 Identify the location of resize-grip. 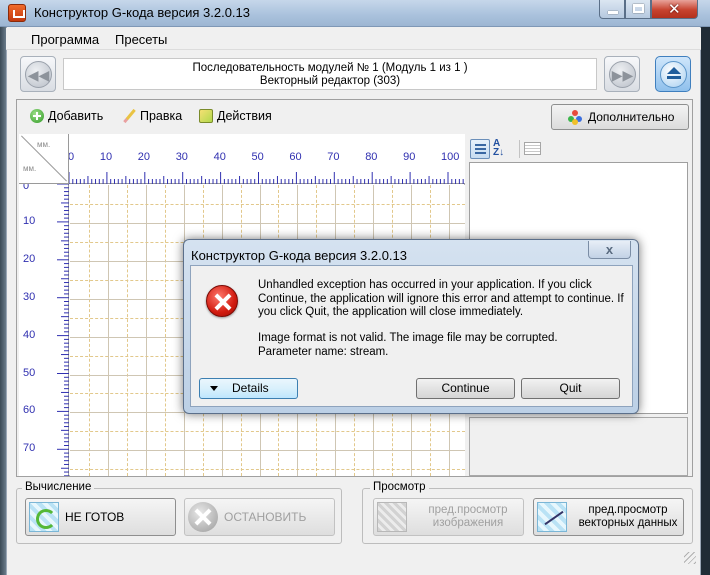
(690, 558).